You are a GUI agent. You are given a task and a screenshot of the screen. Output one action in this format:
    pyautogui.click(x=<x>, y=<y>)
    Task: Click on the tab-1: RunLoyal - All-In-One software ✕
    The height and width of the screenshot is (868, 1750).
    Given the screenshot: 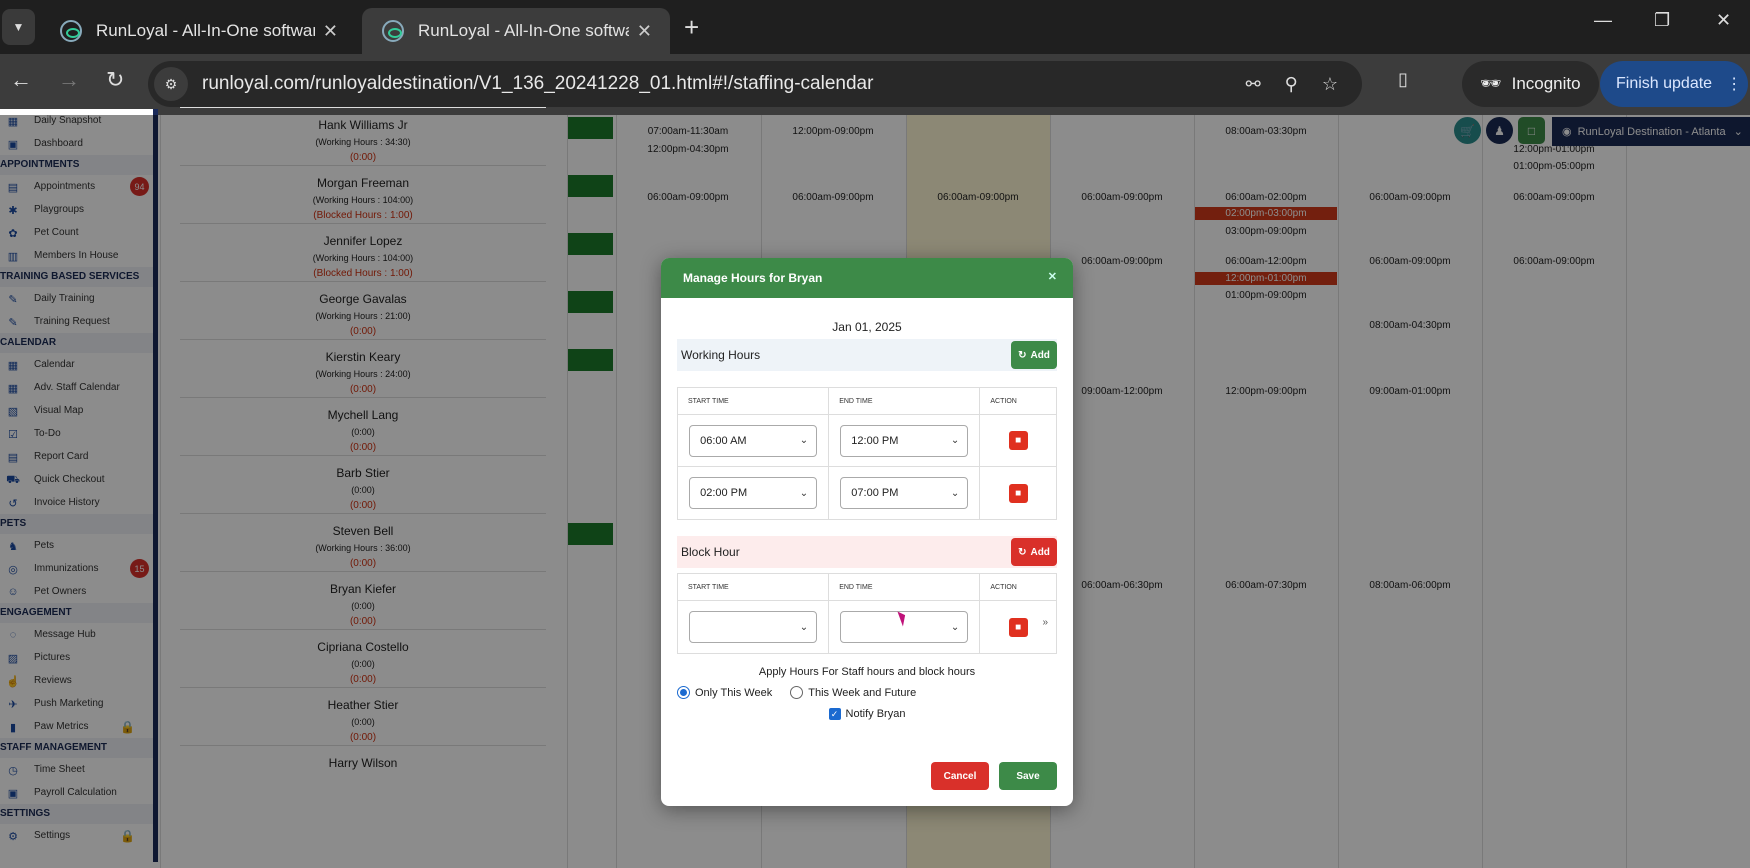 What is the action you would take?
    pyautogui.click(x=198, y=31)
    